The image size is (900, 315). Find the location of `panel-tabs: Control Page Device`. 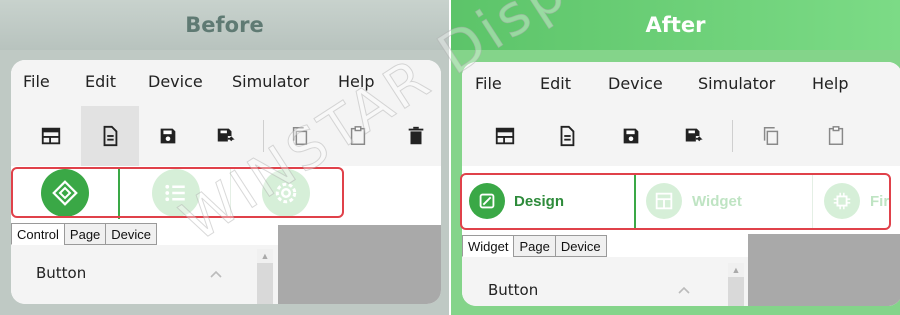

panel-tabs: Control Page Device is located at coordinates (84, 234).